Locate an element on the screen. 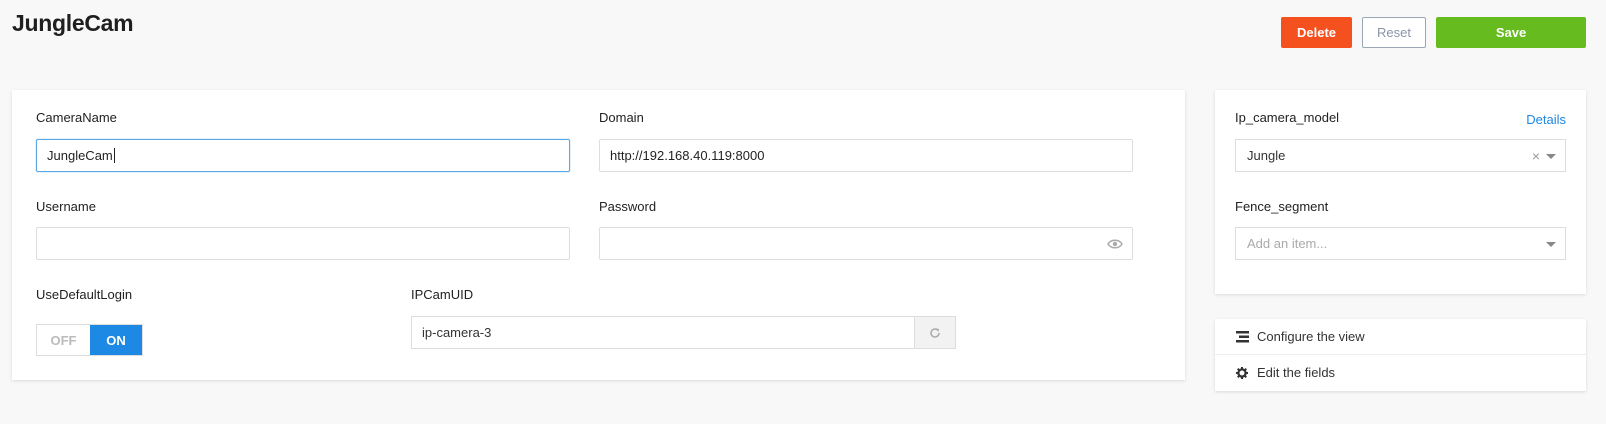 Image resolution: width=1606 pixels, height=424 pixels. camera-name-label: CameraName is located at coordinates (76, 117).